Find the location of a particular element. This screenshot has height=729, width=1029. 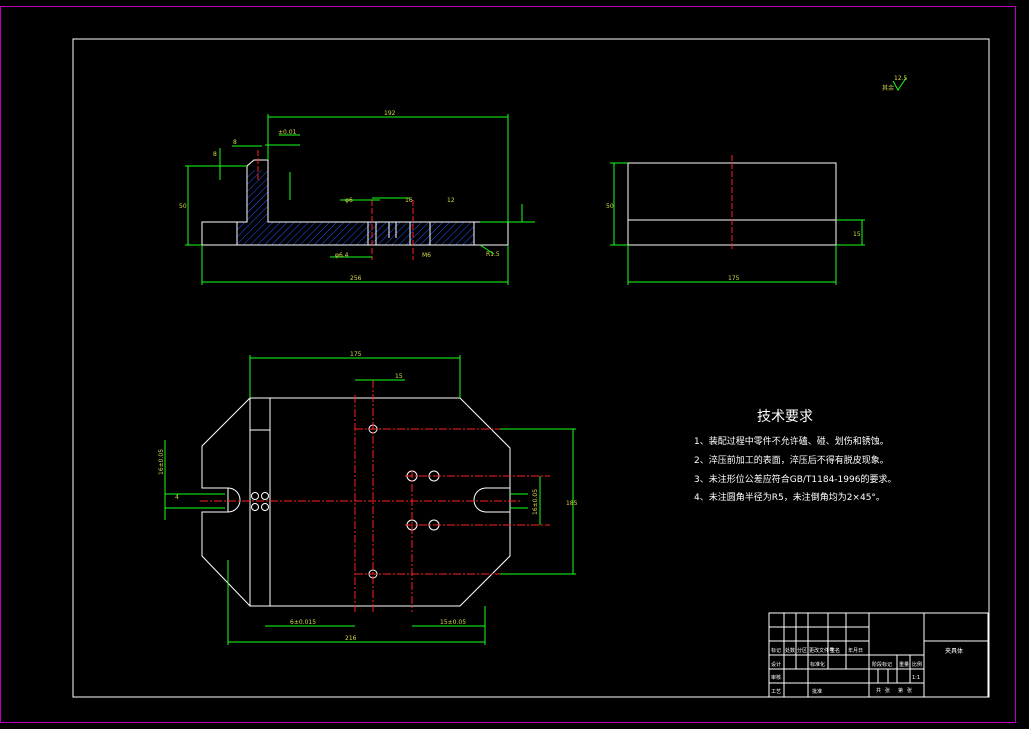

dim-top-15: 15 is located at coordinates (399, 376).